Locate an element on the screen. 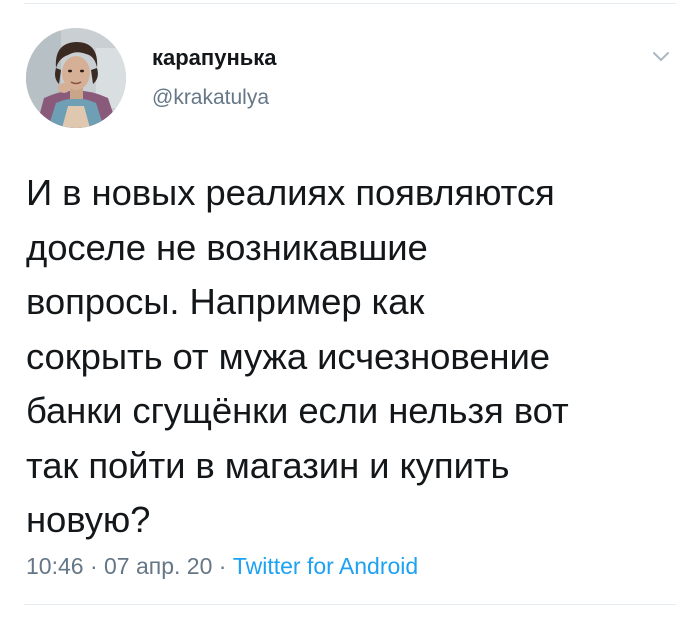 The width and height of the screenshot is (700, 621). author-info: карапунька @krakatulya is located at coordinates (214, 77).